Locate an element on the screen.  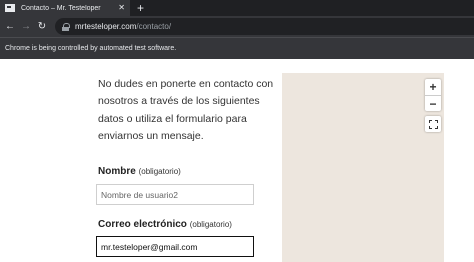
fullscreen-button is located at coordinates (433, 124).